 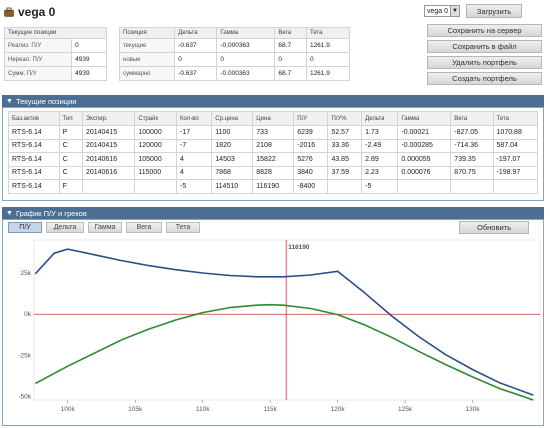 I want to click on x-tick-label: 125k, so click(x=405, y=409).